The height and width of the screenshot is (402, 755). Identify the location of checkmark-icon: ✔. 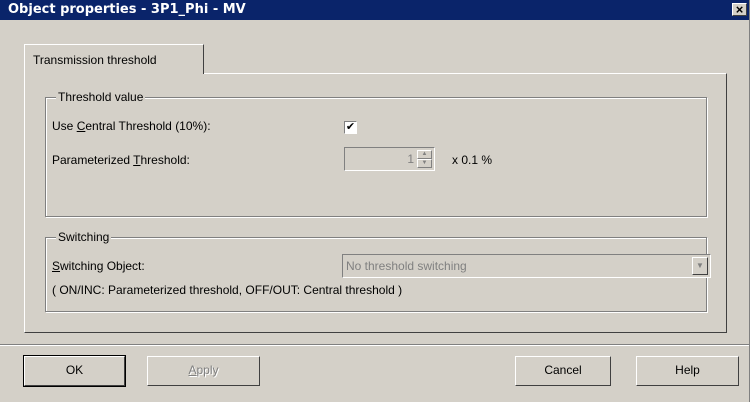
(350, 127).